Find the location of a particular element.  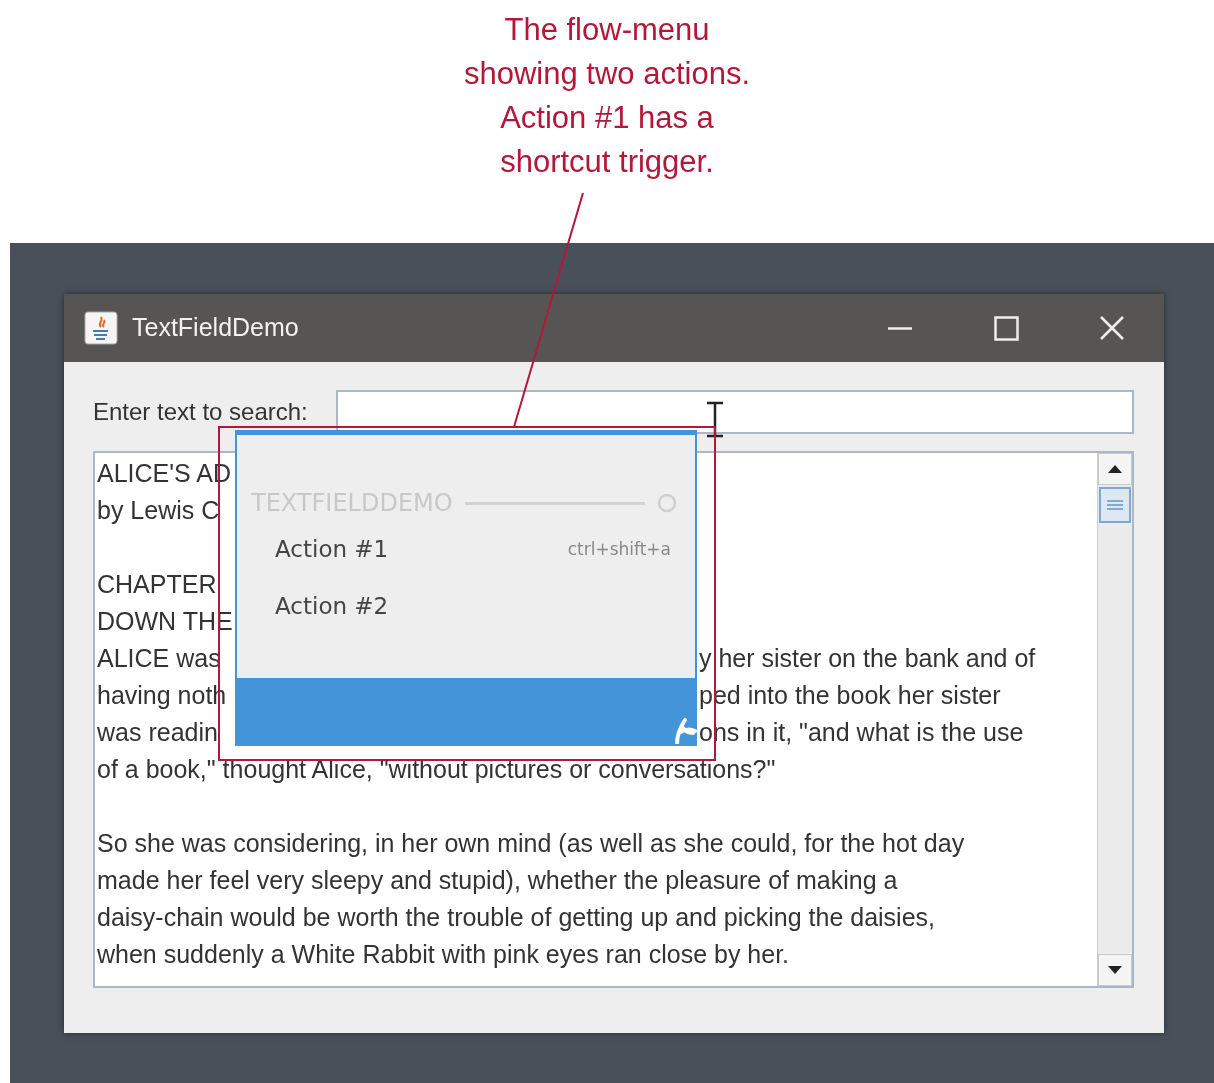

text-line: ALICE was is located at coordinates (159, 658).